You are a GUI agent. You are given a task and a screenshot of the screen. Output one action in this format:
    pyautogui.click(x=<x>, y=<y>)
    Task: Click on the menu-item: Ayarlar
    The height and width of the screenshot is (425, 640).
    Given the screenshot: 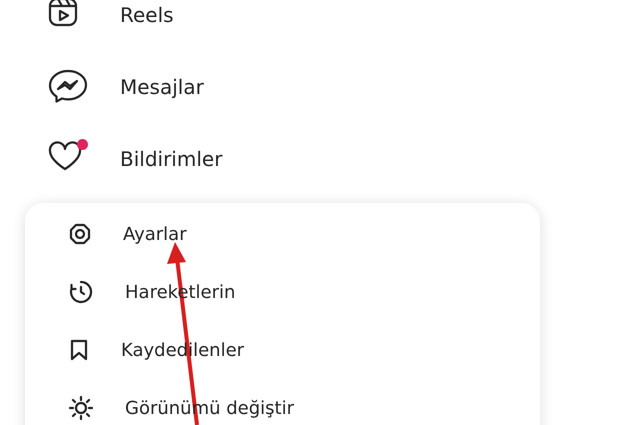 What is the action you would take?
    pyautogui.click(x=155, y=234)
    